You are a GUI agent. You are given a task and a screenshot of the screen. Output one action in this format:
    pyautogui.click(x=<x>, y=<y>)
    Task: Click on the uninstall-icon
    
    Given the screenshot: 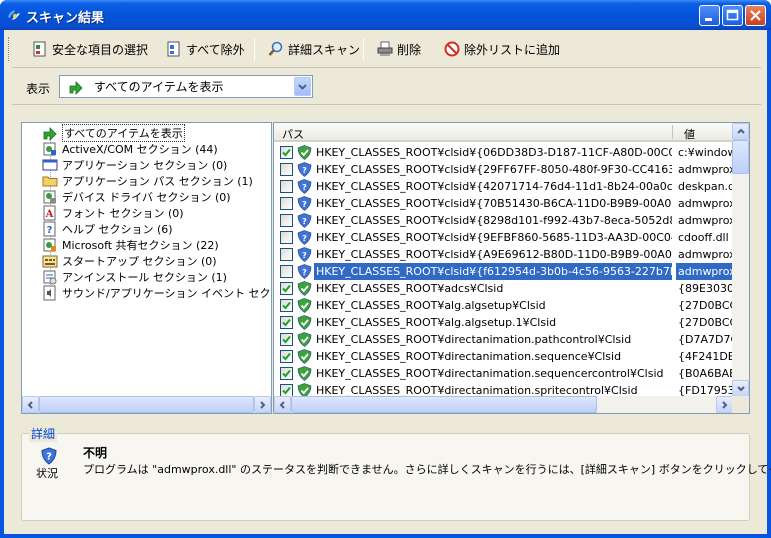 What is the action you would take?
    pyautogui.click(x=50, y=277)
    